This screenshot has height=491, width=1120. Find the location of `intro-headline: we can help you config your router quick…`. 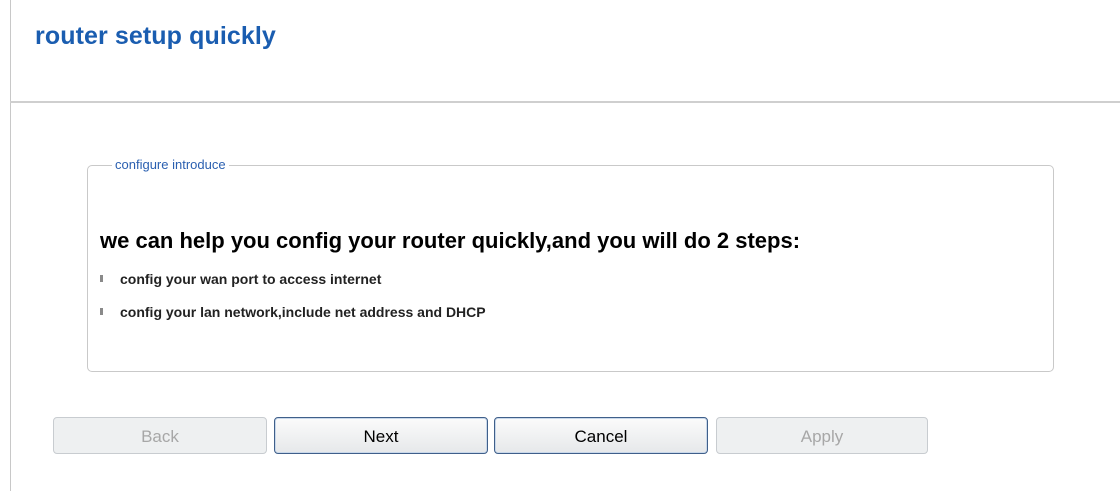

intro-headline: we can help you config your router quick… is located at coordinates (450, 240).